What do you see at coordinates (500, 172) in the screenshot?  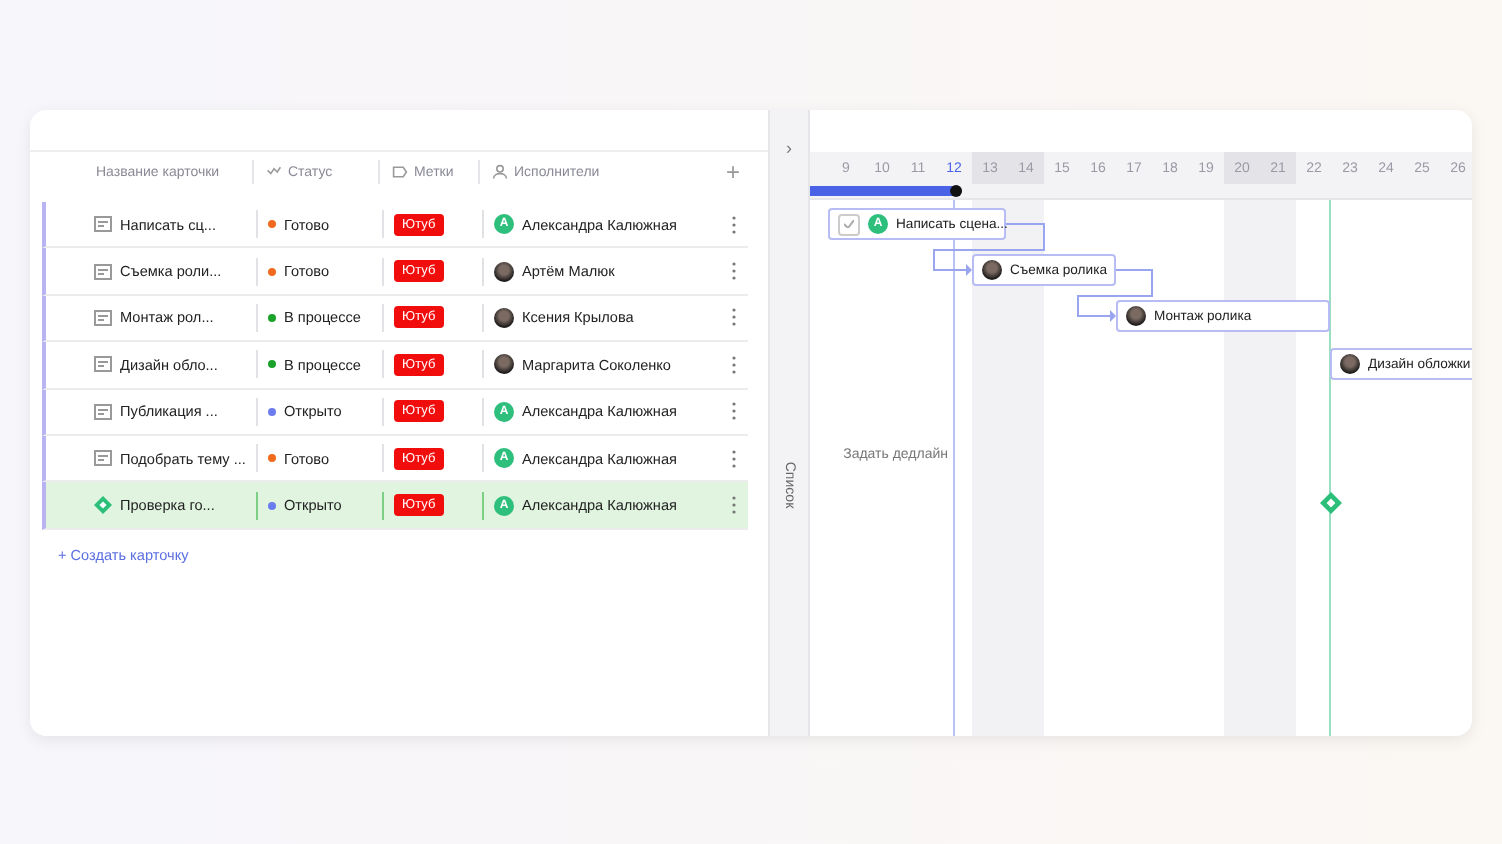 I see `person-icon` at bounding box center [500, 172].